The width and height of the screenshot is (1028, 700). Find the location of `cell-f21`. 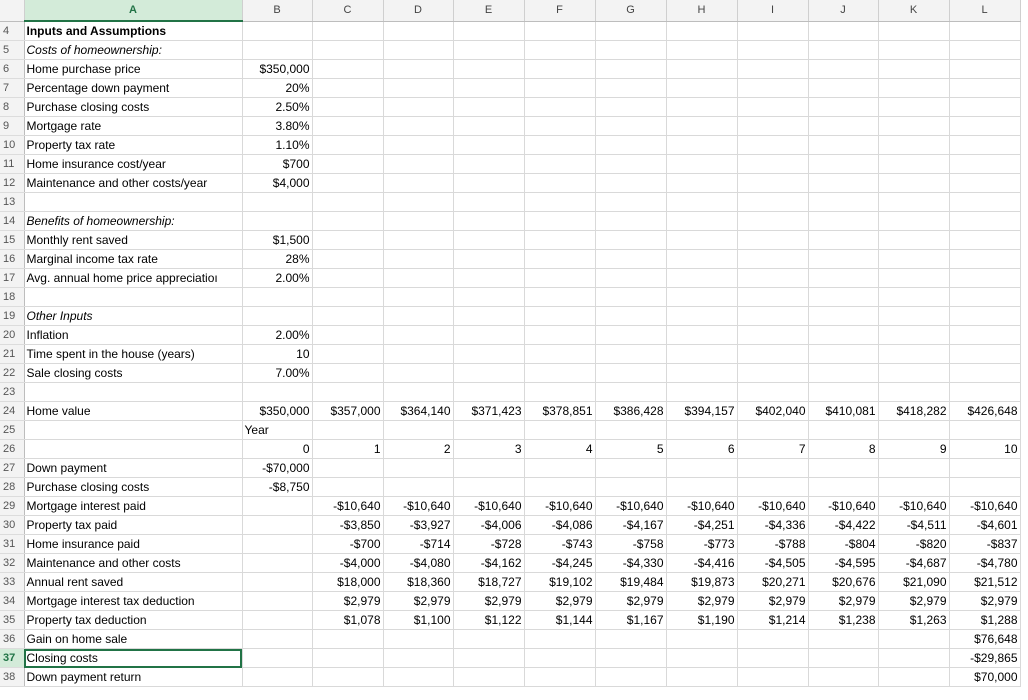

cell-f21 is located at coordinates (560, 354).